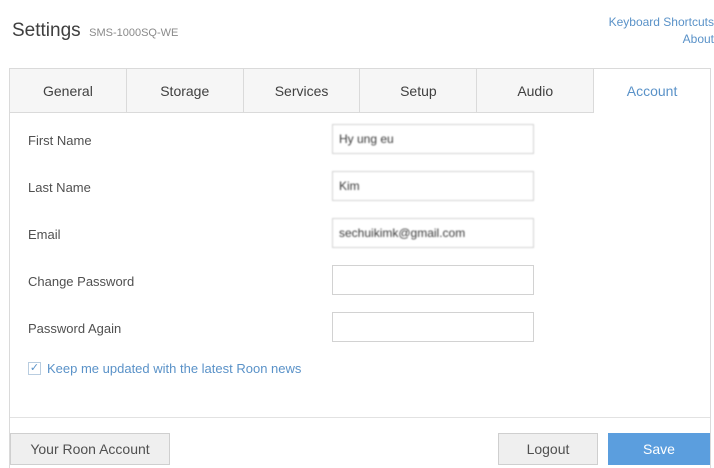 The height and width of the screenshot is (468, 714). What do you see at coordinates (433, 139) in the screenshot?
I see `first-name-field` at bounding box center [433, 139].